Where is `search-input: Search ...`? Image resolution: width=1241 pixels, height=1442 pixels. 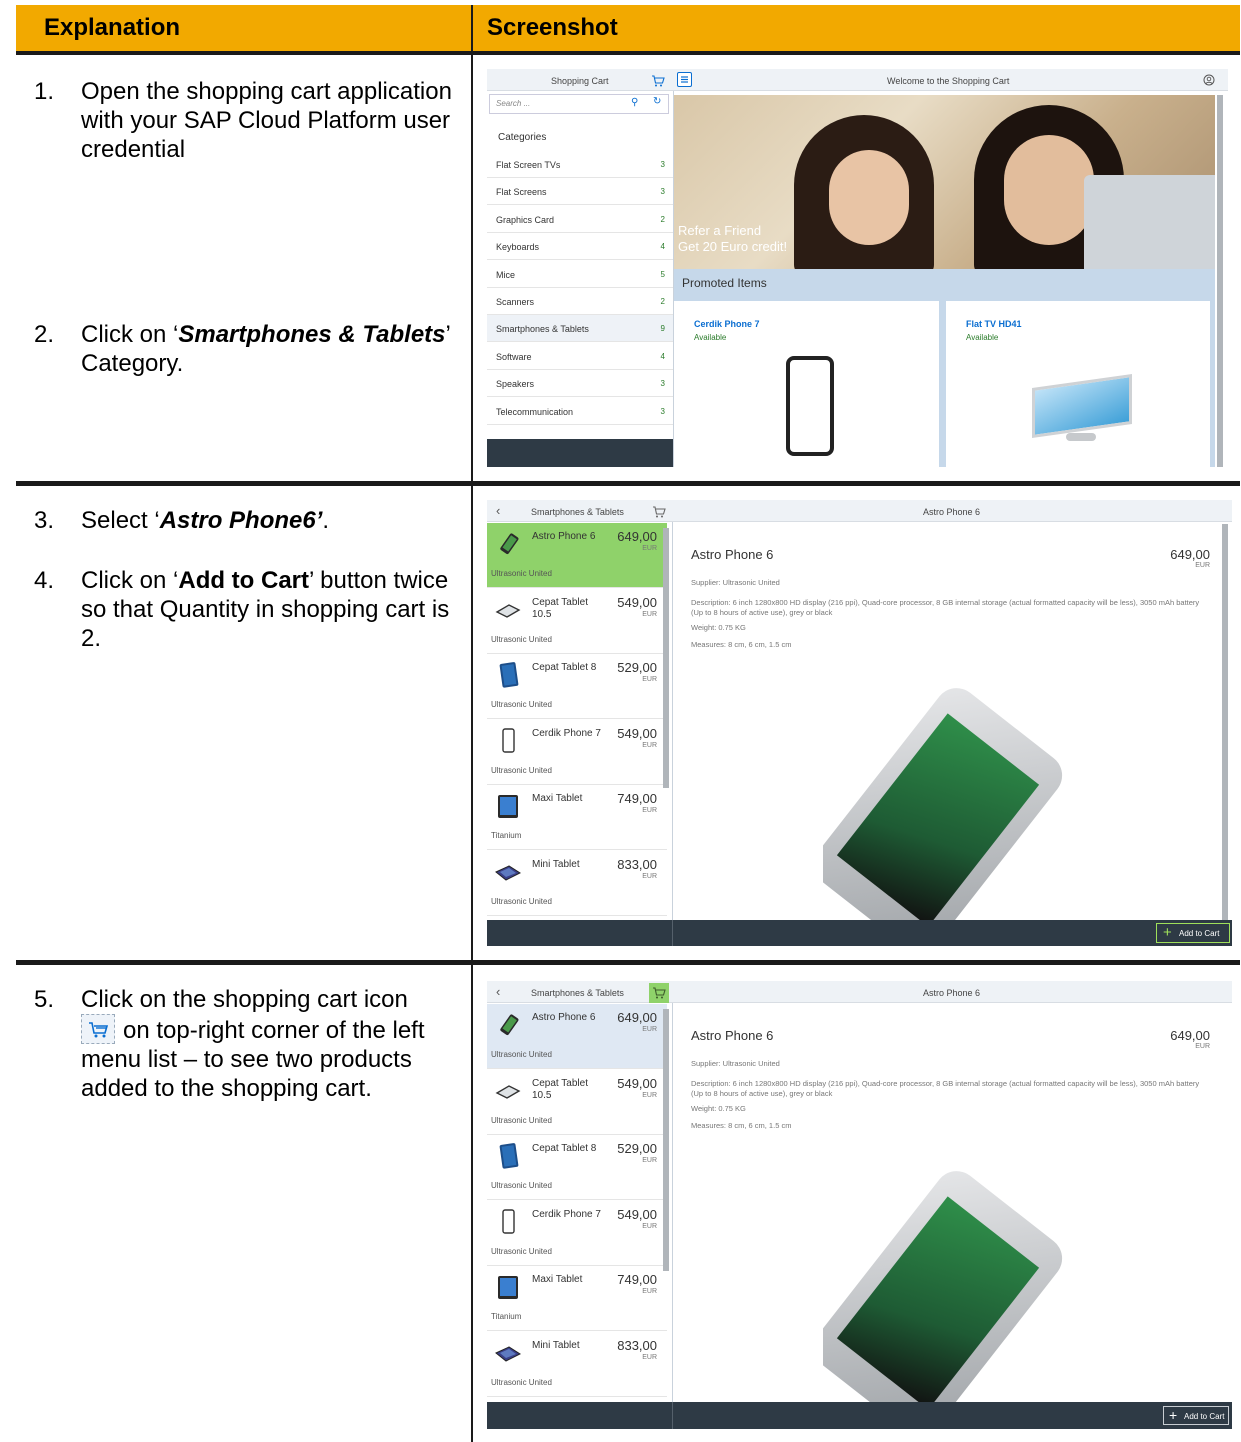
search-input: Search ... is located at coordinates (579, 104).